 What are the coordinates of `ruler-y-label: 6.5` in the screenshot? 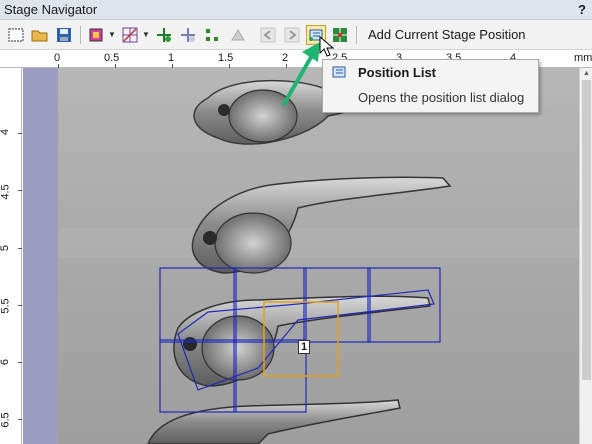 It's located at (6, 420).